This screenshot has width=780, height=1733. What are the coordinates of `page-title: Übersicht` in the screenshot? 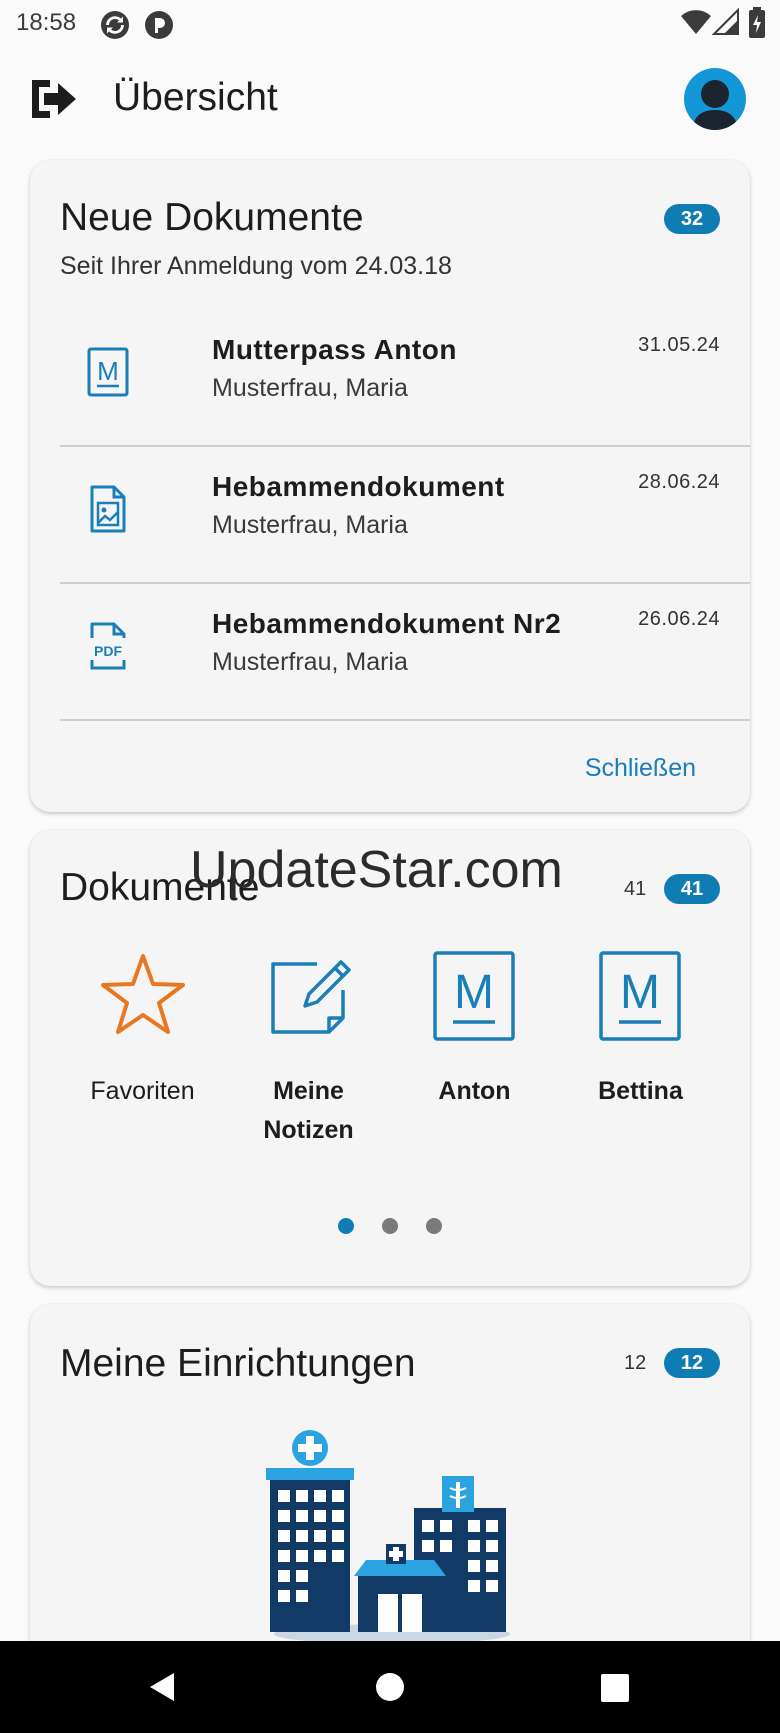 It's located at (195, 97).